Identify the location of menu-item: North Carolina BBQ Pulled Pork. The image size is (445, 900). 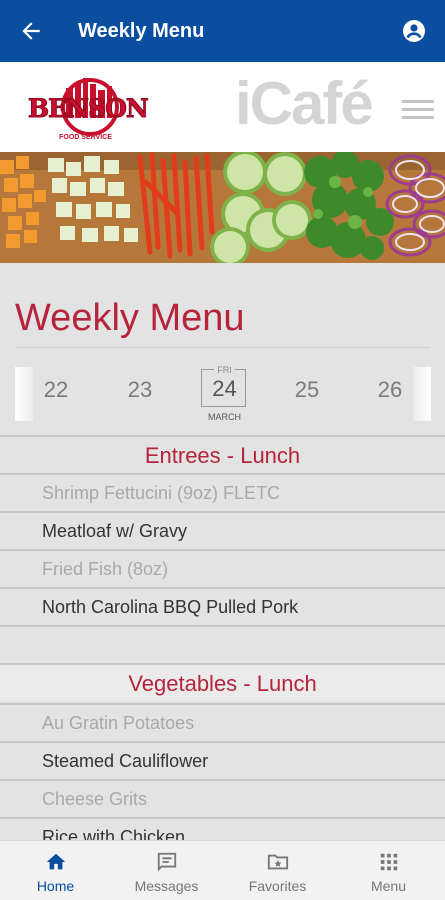
(222, 606).